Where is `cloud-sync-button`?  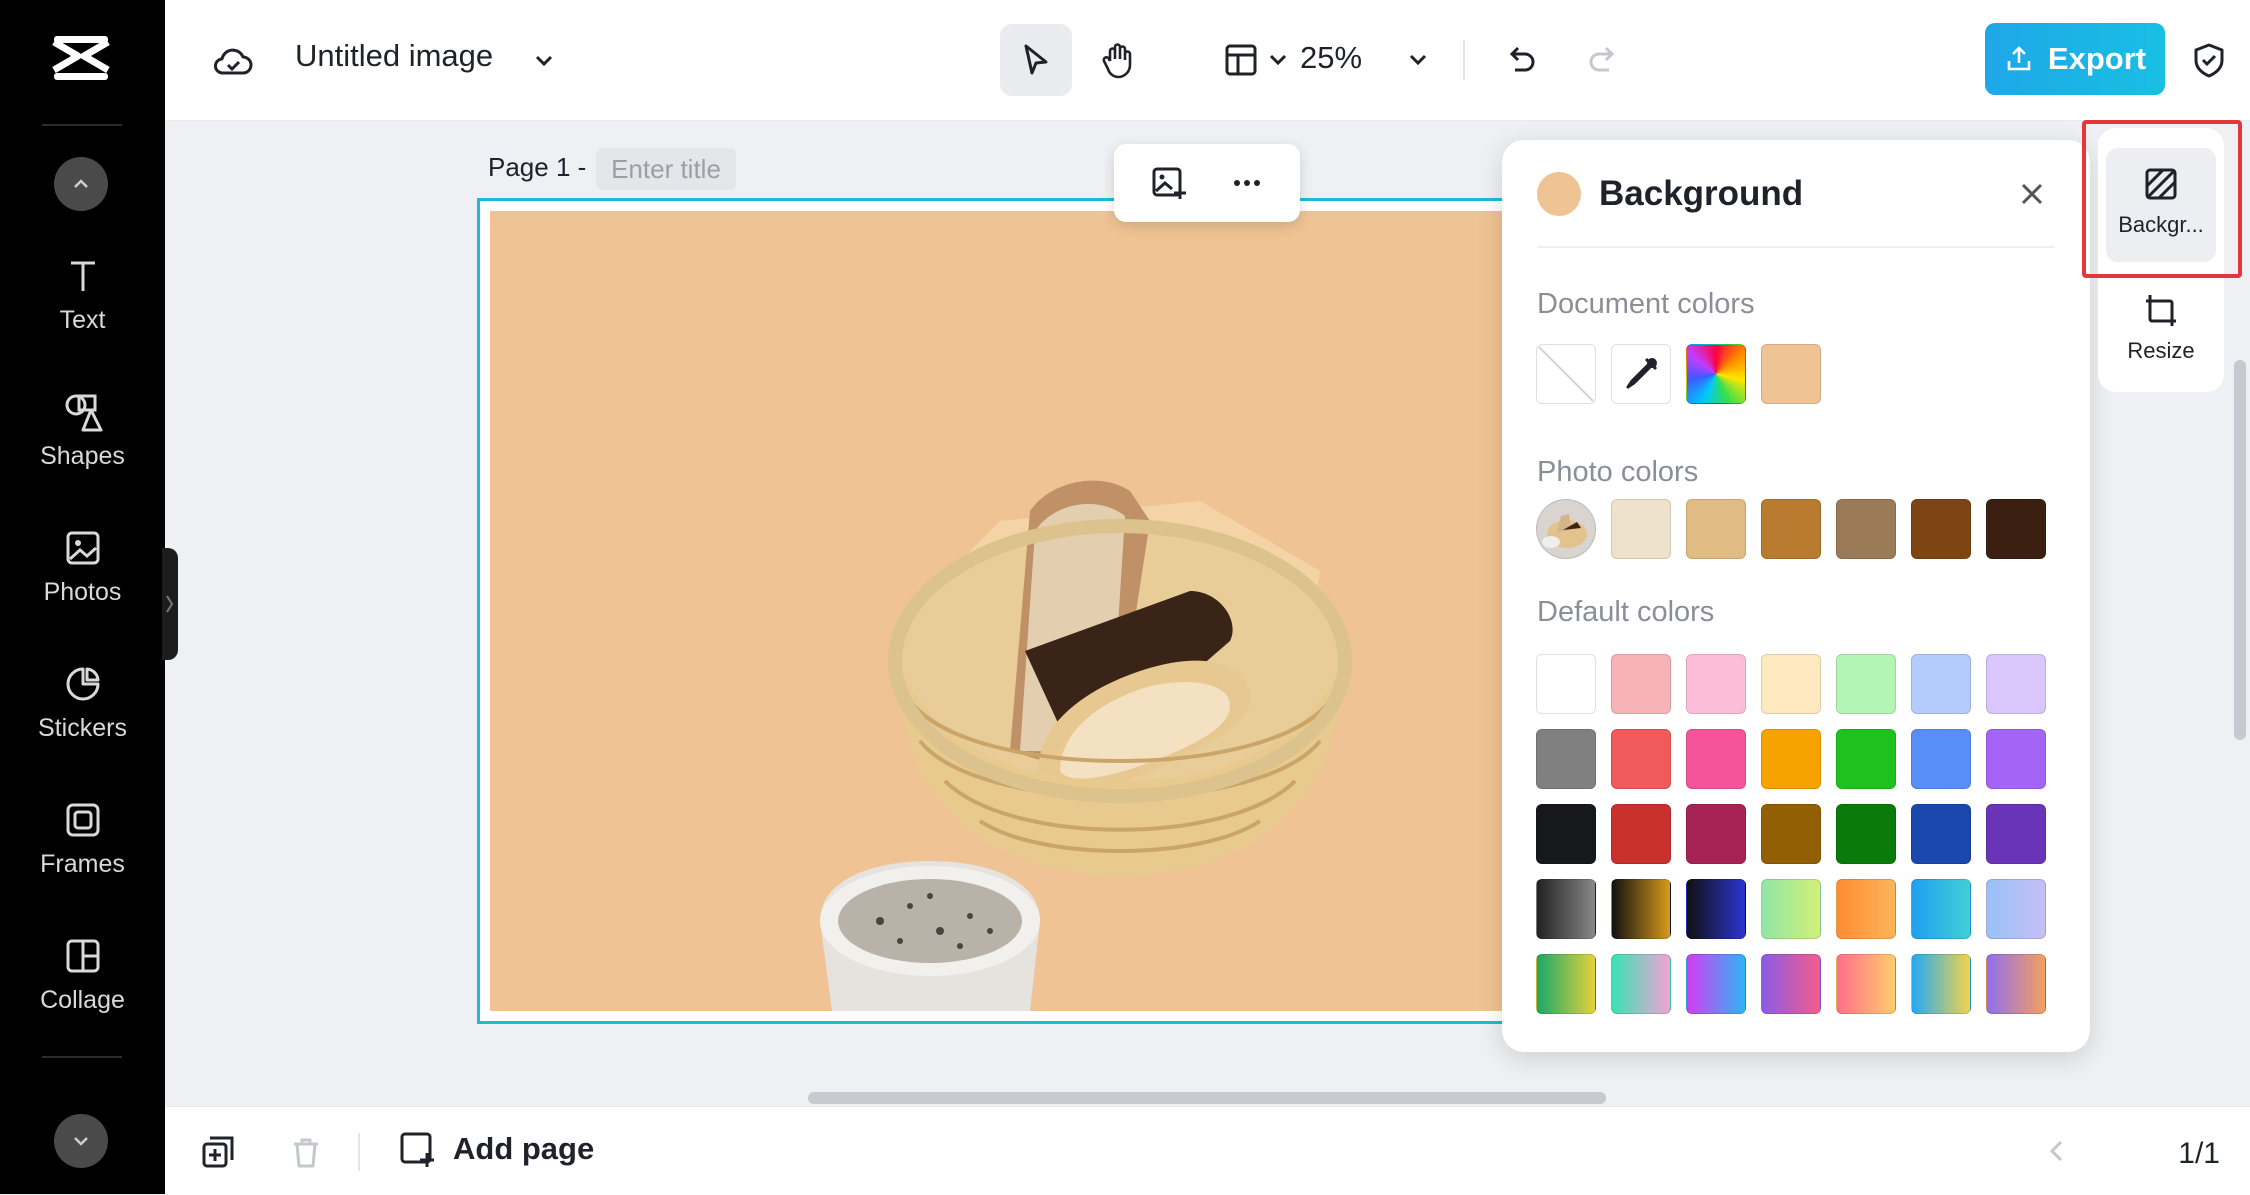
cloud-sync-button is located at coordinates (233, 61).